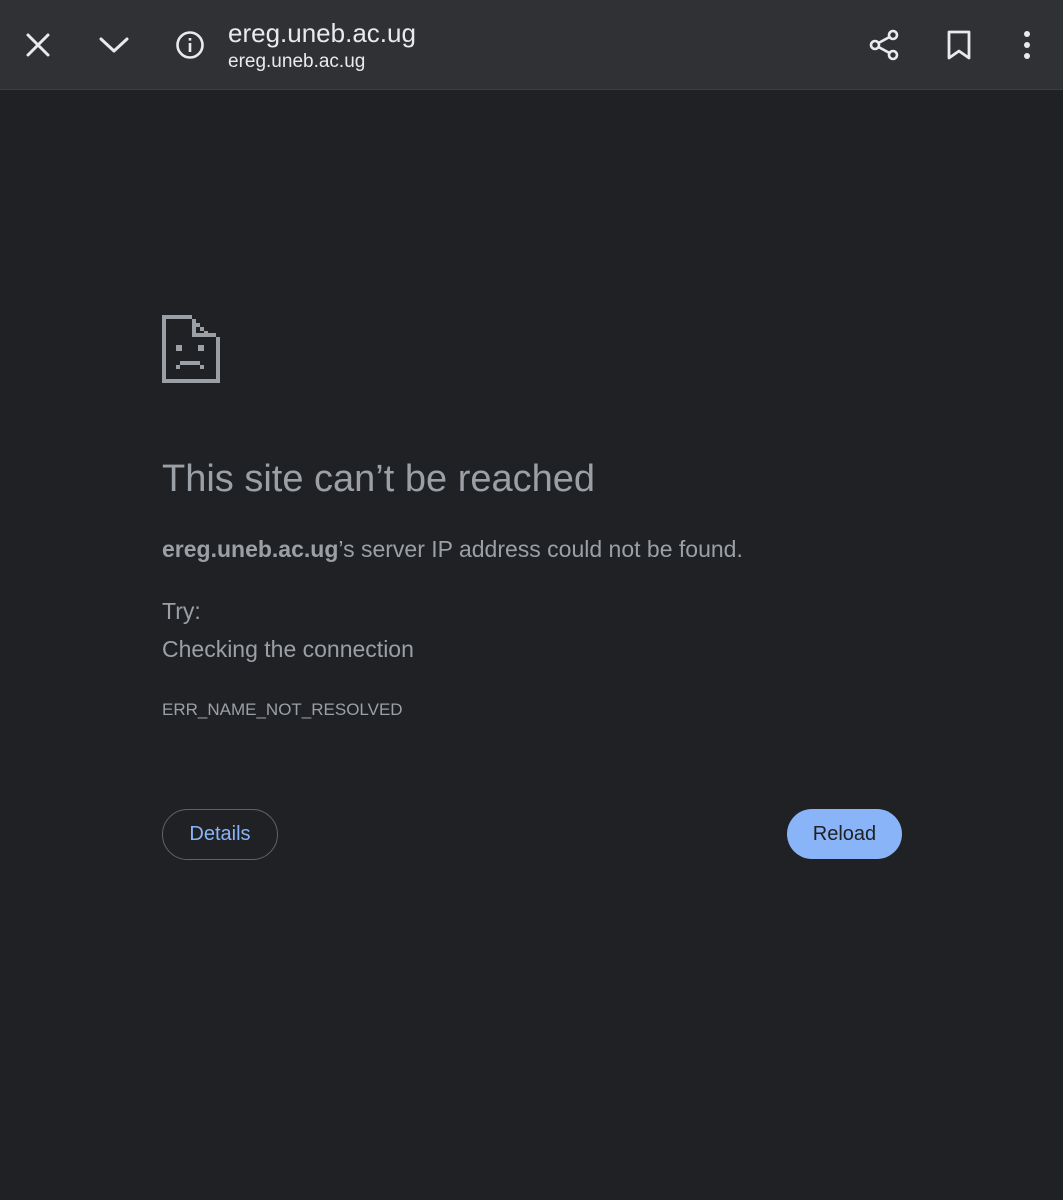  Describe the element at coordinates (508, 46) in the screenshot. I see `url-display: ereg.uneb.ac.ug ereg.uneb.ac.ug` at that location.